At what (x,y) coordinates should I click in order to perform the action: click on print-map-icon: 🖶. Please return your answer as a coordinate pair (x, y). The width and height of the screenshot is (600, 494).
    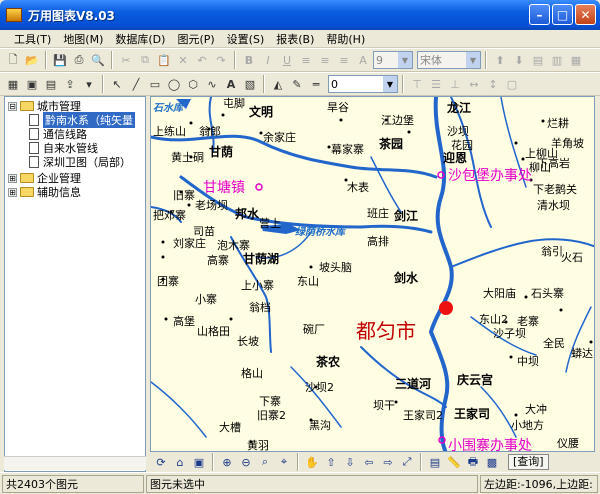
    Looking at the image, I should click on (473, 462).